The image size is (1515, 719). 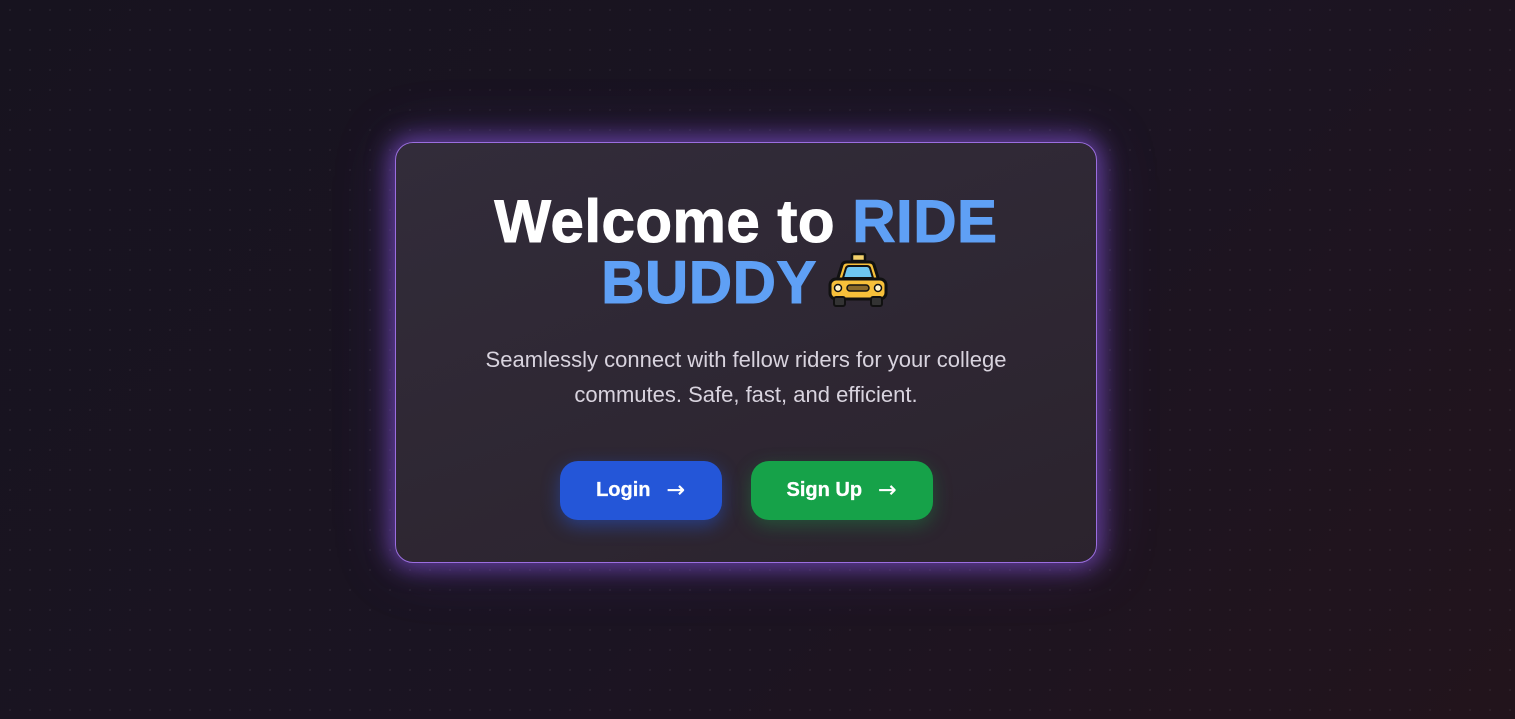 I want to click on title-prefix: Welcome to, so click(x=673, y=221).